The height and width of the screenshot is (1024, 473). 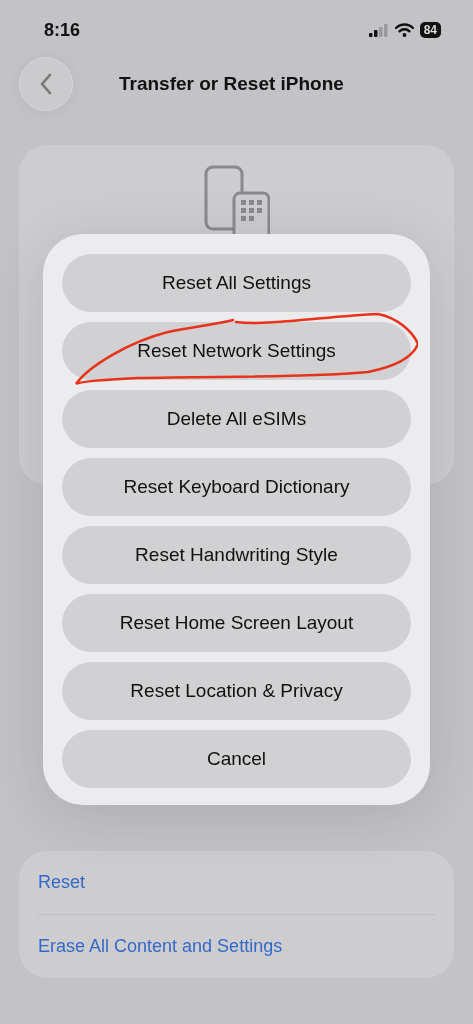 What do you see at coordinates (430, 30) in the screenshot?
I see `battery-level: 84` at bounding box center [430, 30].